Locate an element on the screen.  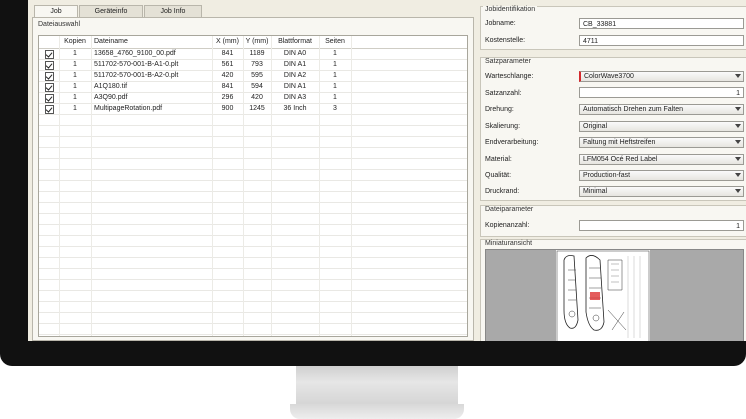
cell-y: 594 is located at coordinates (257, 86).